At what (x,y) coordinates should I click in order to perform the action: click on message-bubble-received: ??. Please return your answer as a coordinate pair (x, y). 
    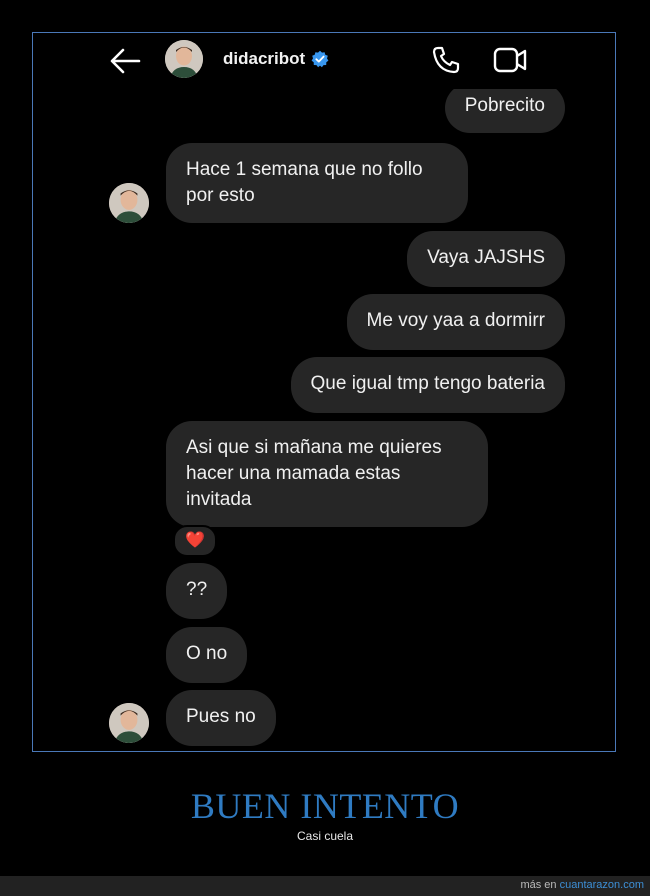
    Looking at the image, I should click on (197, 591).